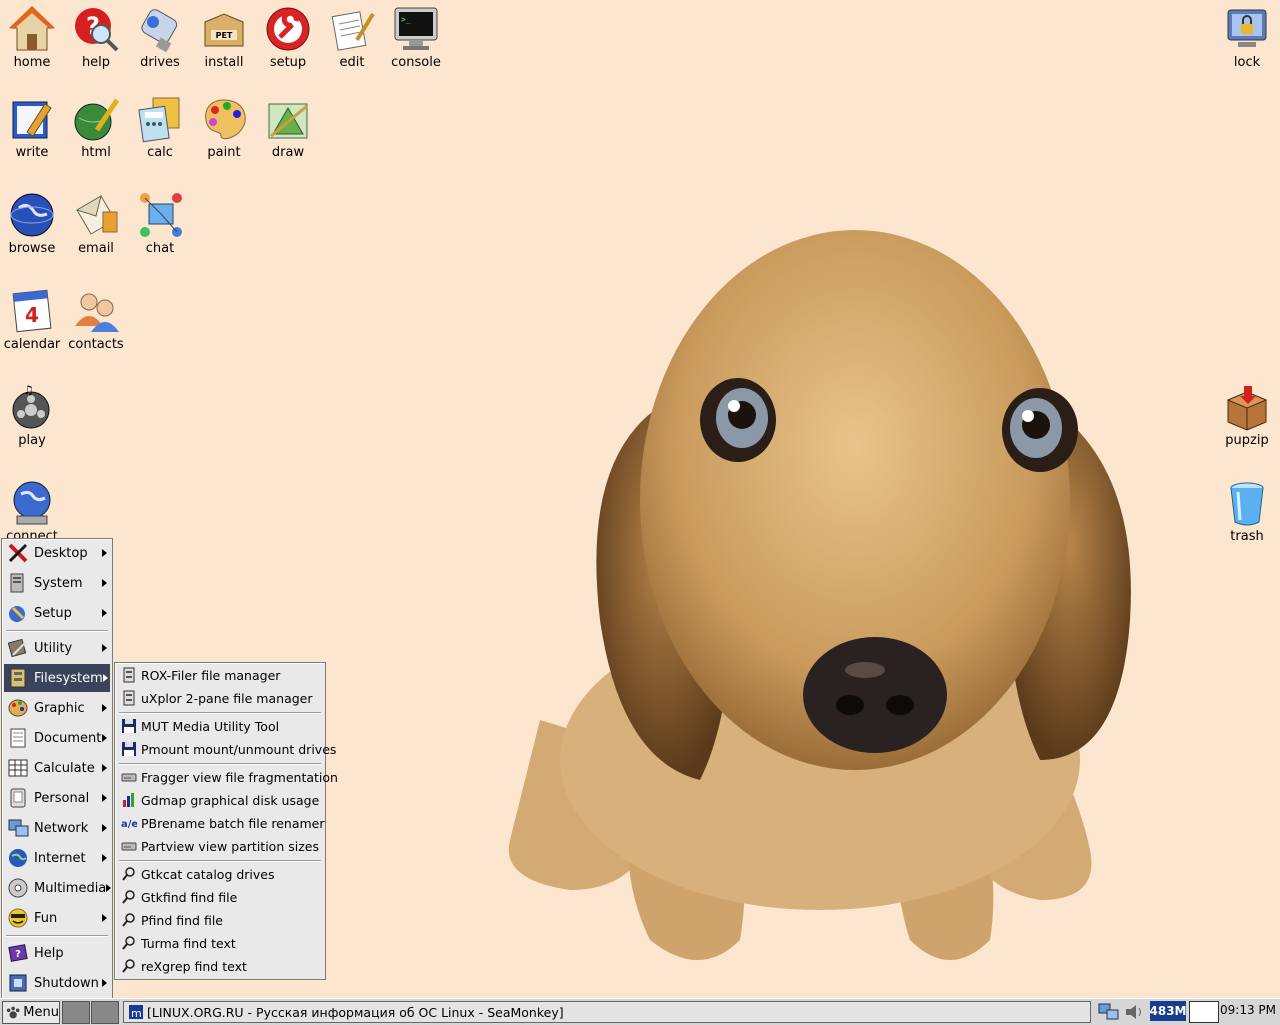  What do you see at coordinates (57, 828) in the screenshot?
I see `menu-item-network: Network` at bounding box center [57, 828].